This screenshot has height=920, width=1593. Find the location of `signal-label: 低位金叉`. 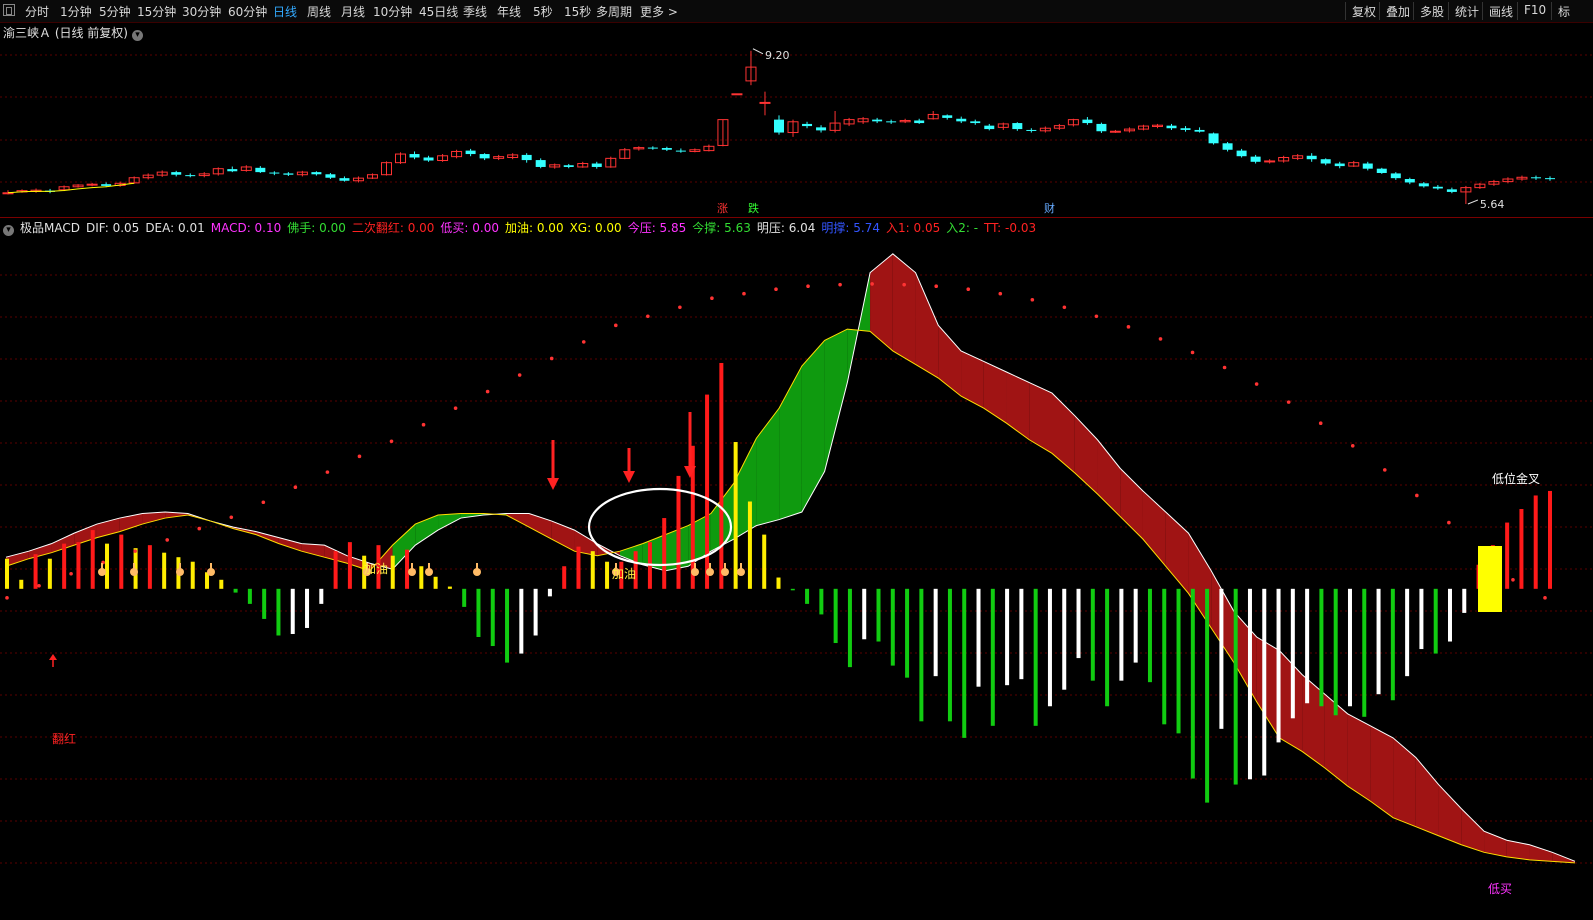

signal-label: 低位金叉 is located at coordinates (1516, 478).